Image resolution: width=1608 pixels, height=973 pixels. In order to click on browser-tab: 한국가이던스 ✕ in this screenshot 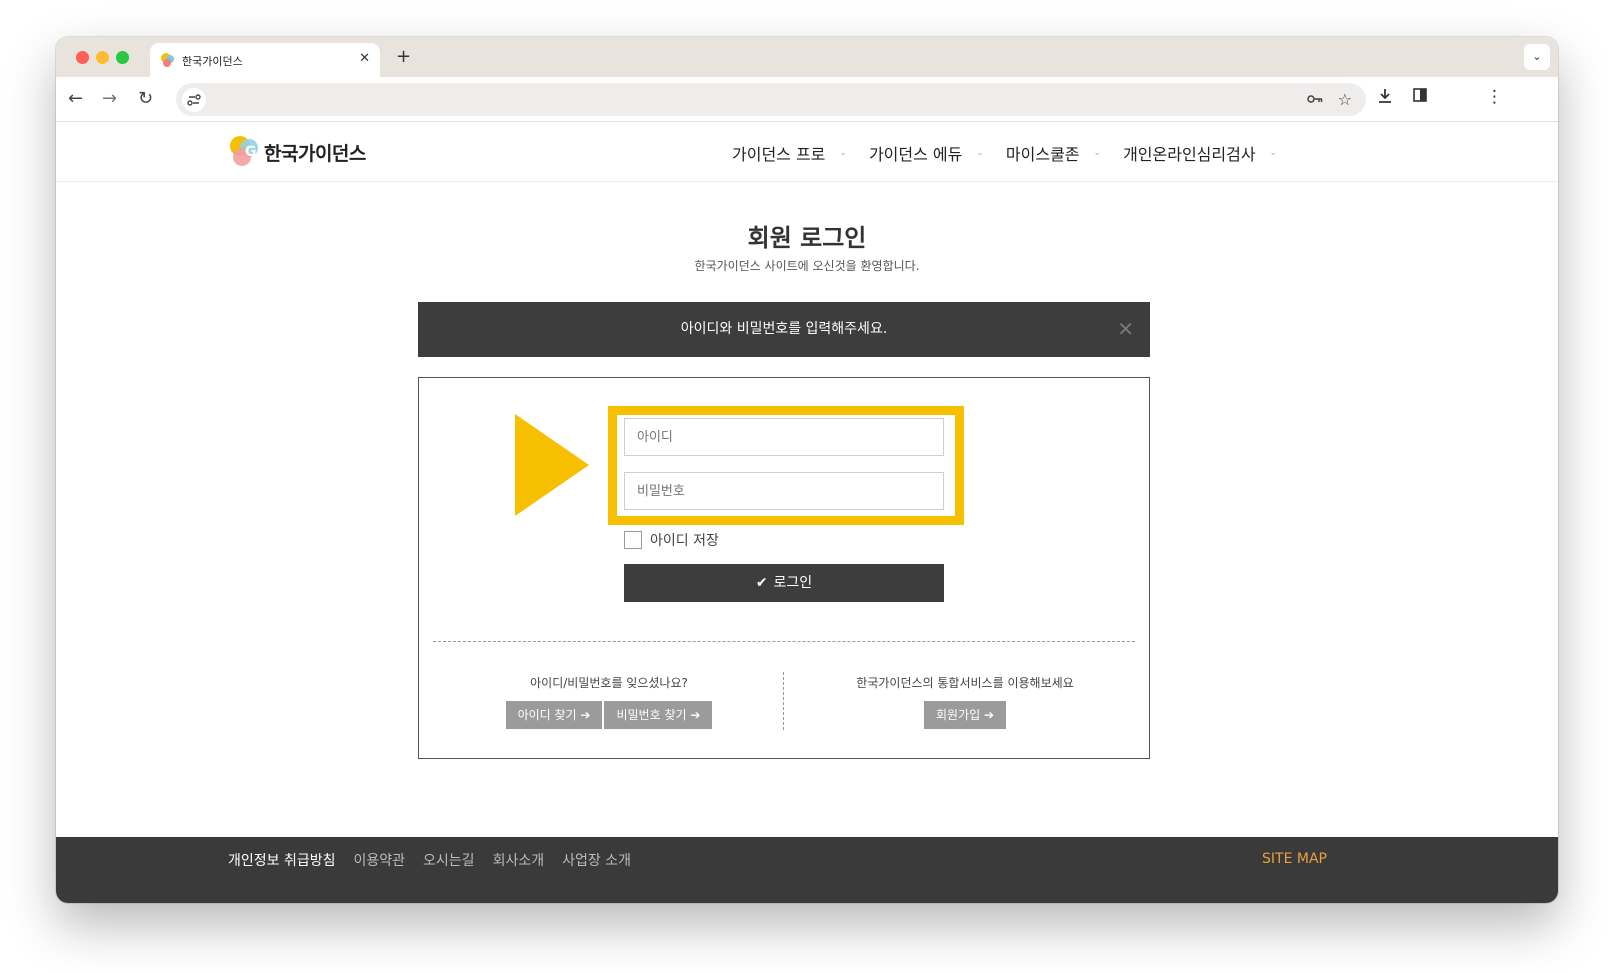, I will do `click(265, 60)`.